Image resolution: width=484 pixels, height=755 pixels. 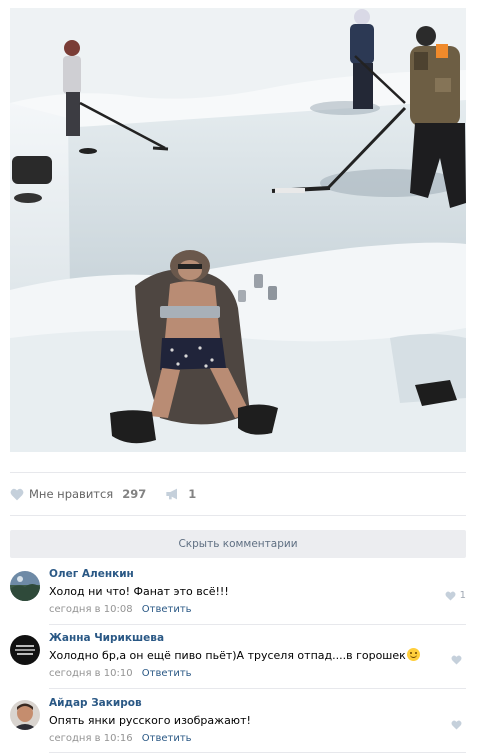 What do you see at coordinates (462, 595) in the screenshot?
I see `comment-like-count: 1` at bounding box center [462, 595].